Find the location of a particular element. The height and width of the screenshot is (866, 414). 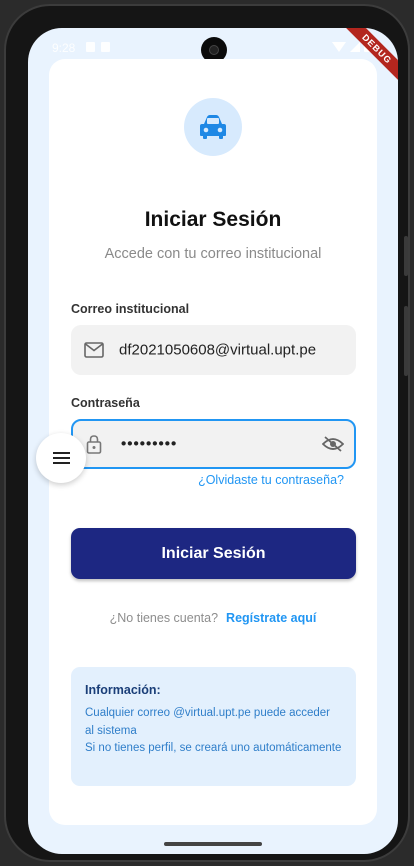

lock-icon is located at coordinates (94, 444).